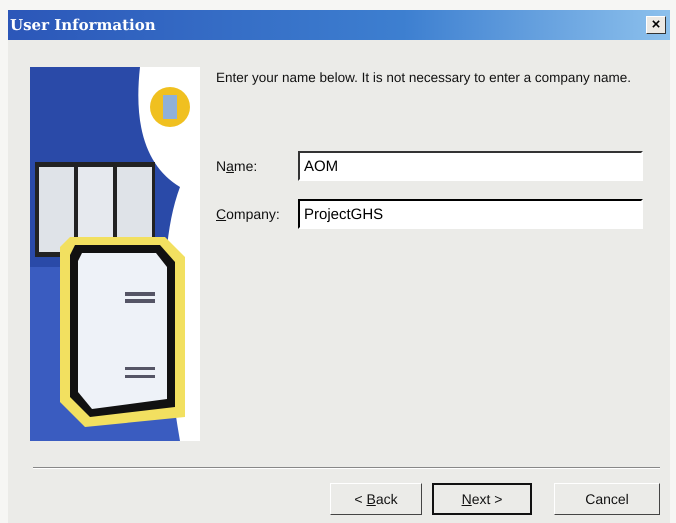 This screenshot has width=676, height=523. Describe the element at coordinates (470, 214) in the screenshot. I see `input-field: ProjectGHS` at that location.